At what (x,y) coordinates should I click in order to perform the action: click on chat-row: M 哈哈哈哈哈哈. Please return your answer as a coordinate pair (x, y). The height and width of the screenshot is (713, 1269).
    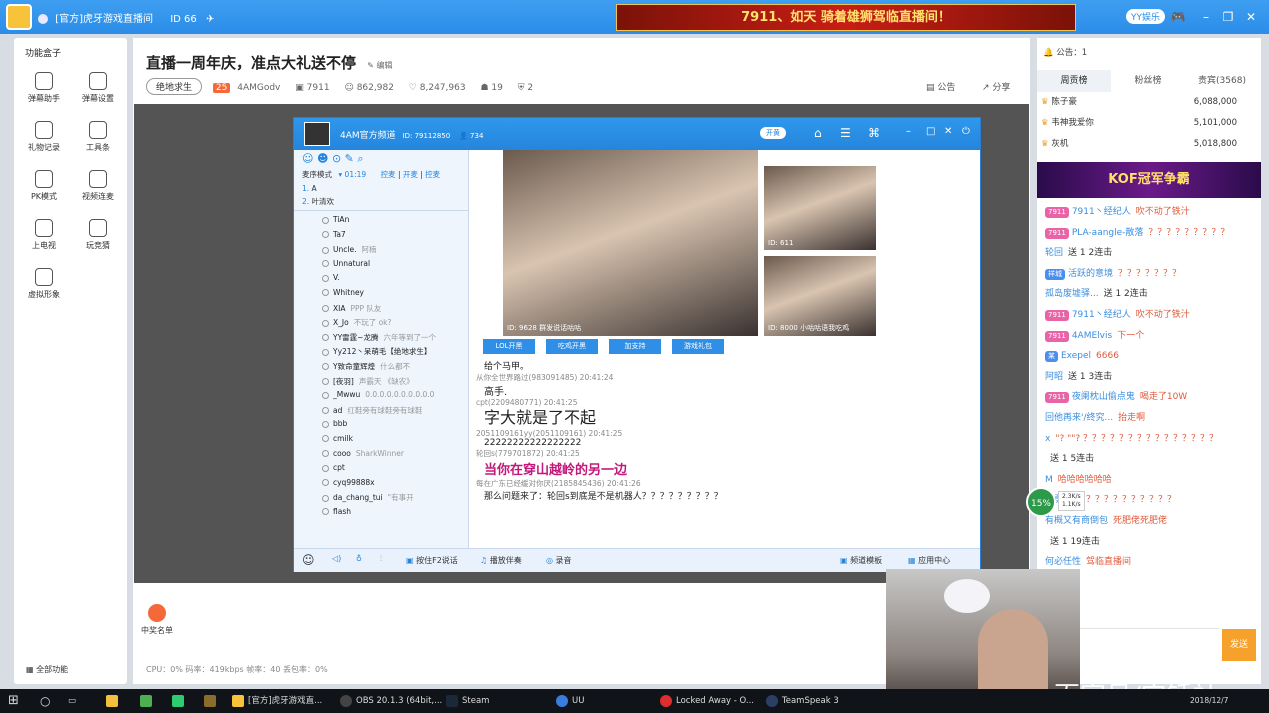
    Looking at the image, I should click on (1151, 480).